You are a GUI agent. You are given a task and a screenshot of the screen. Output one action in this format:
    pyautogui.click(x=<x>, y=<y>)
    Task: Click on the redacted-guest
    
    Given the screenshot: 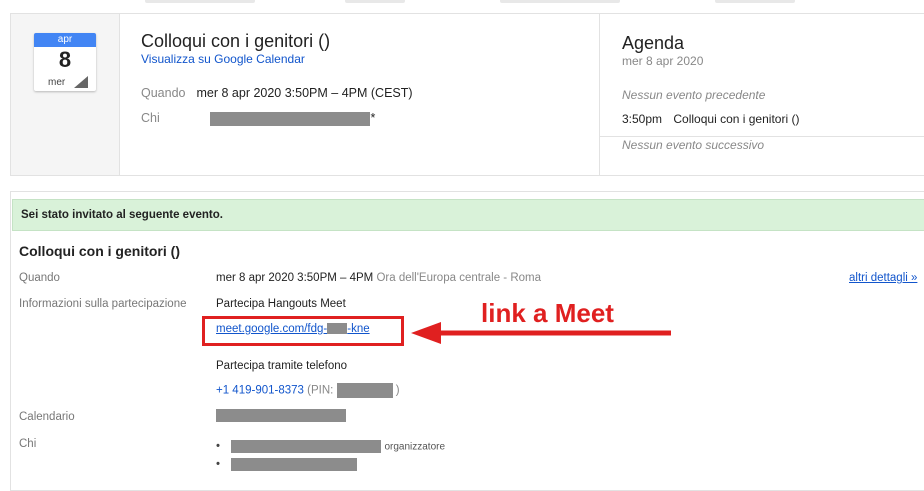 What is the action you would take?
    pyautogui.click(x=290, y=118)
    